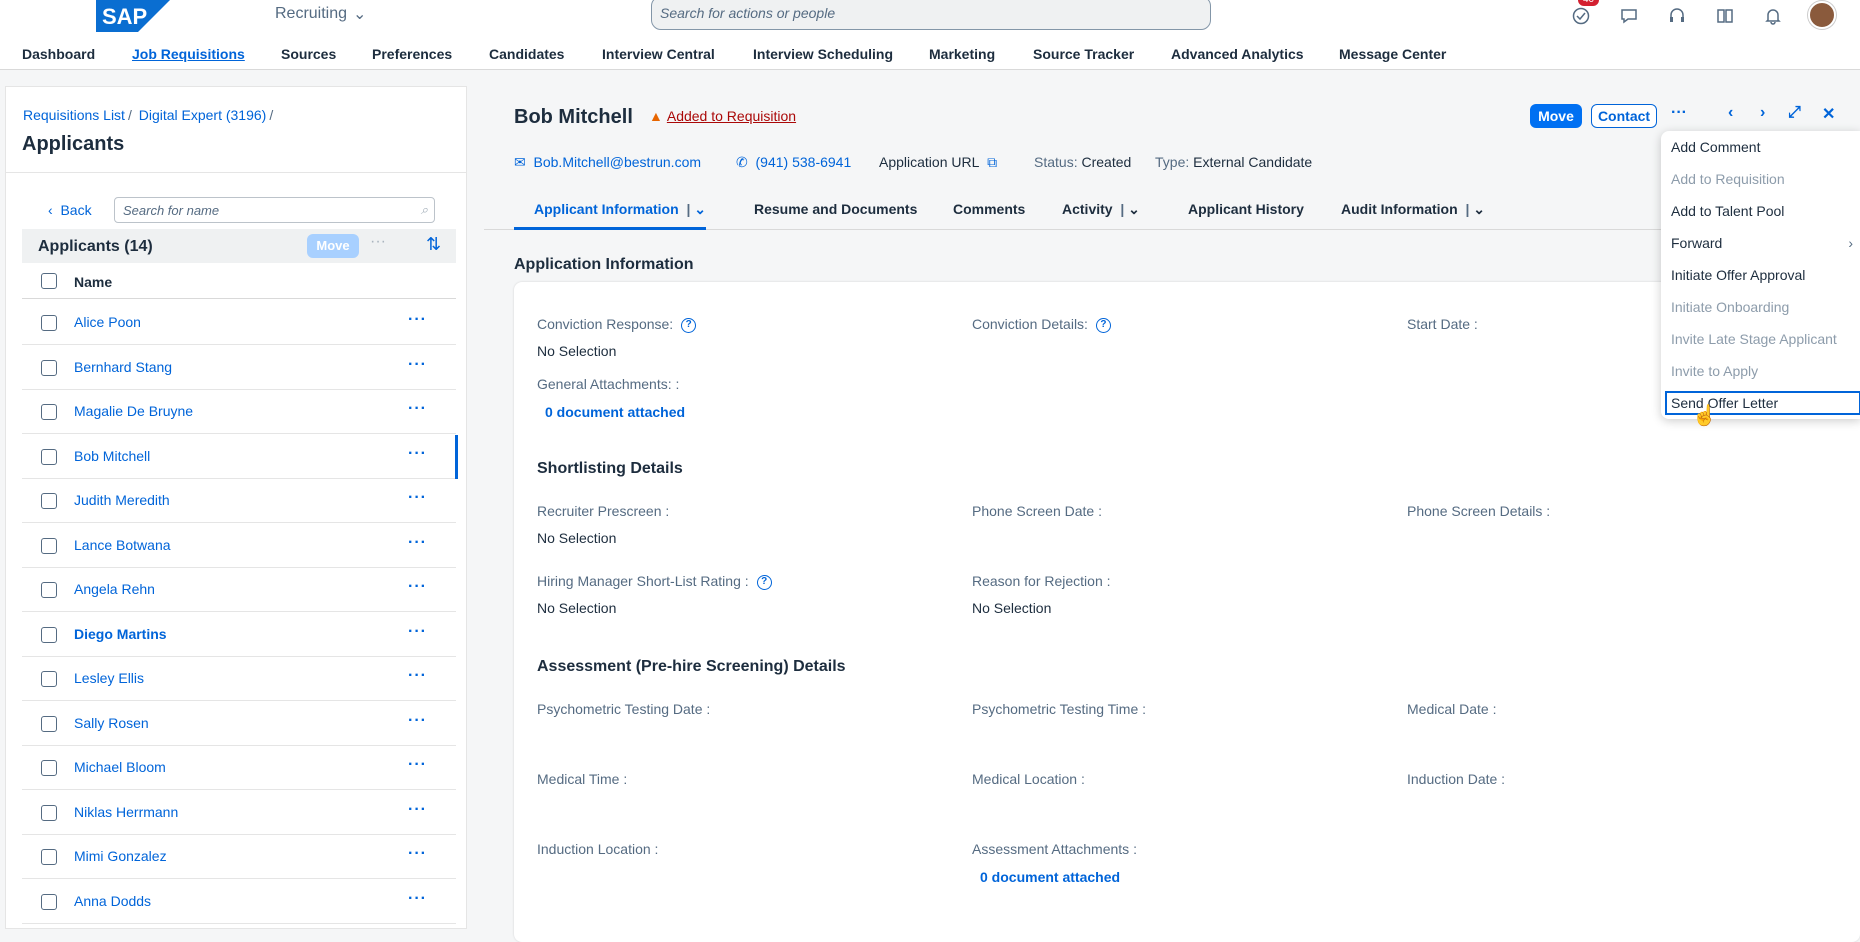 Image resolution: width=1860 pixels, height=942 pixels. I want to click on menu-item-initiate-onboarding: Initiate Onboarding, so click(1730, 307).